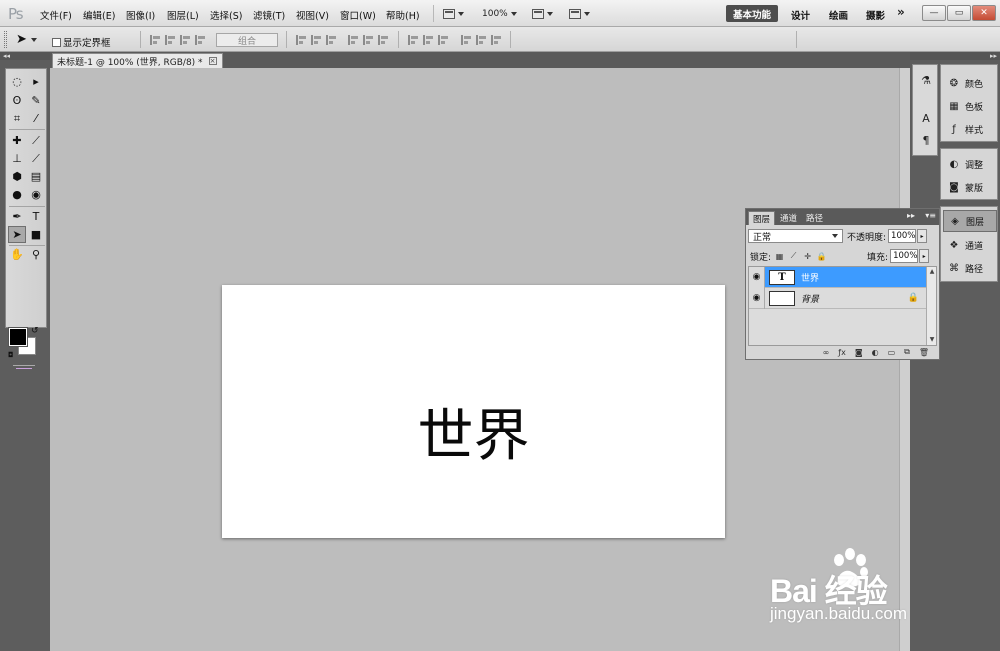 This screenshot has width=1000, height=651. What do you see at coordinates (838, 15) in the screenshot?
I see `workspace-painting: 绘画` at bounding box center [838, 15].